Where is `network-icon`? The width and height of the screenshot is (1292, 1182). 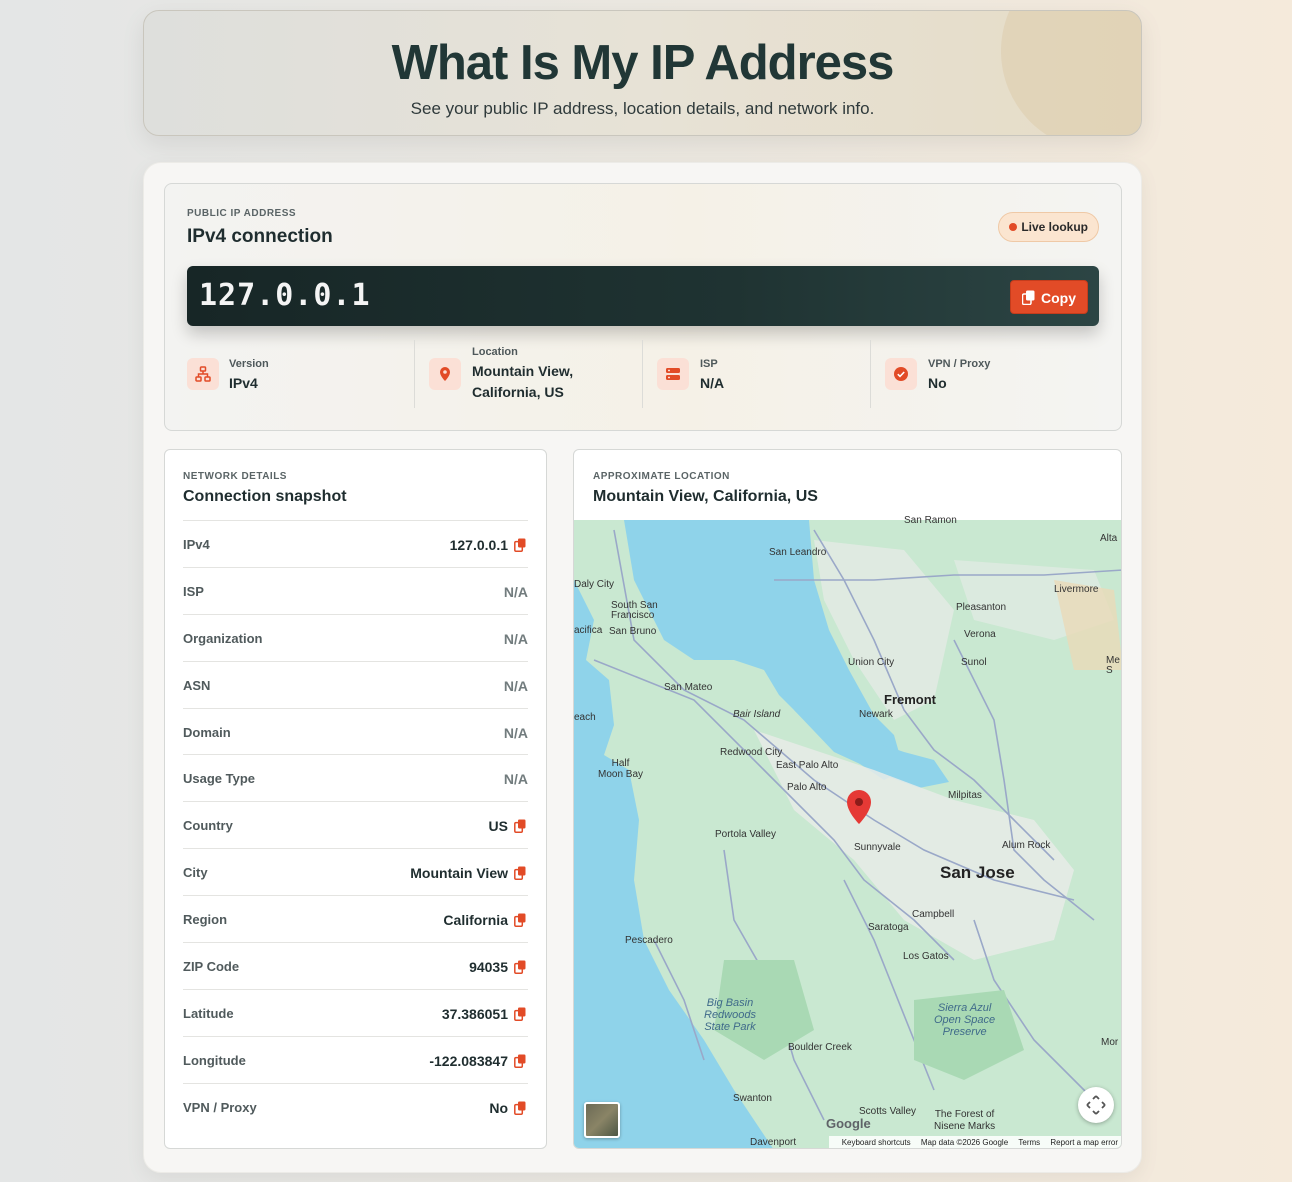
network-icon is located at coordinates (203, 374).